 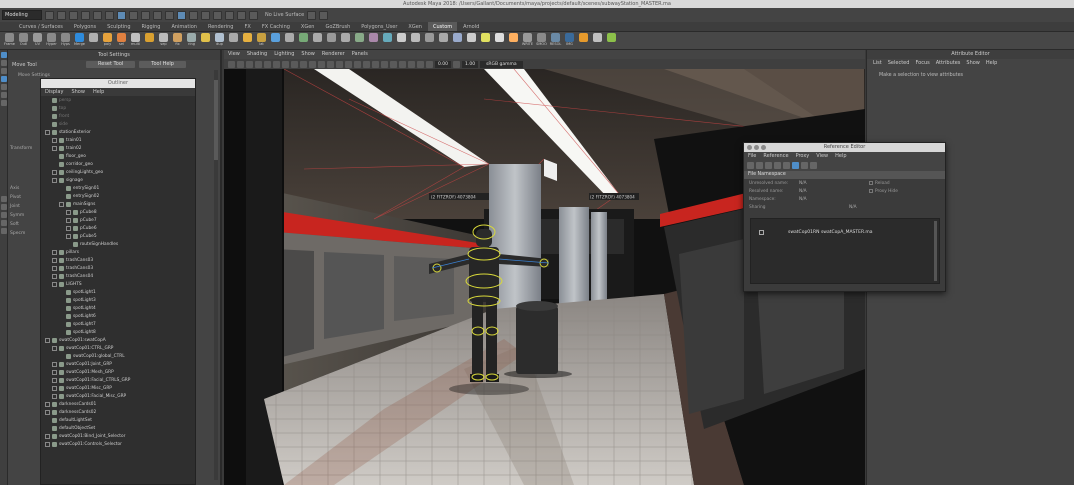 What do you see at coordinates (163, 40) in the screenshot?
I see `shelf-button: sep` at bounding box center [163, 40].